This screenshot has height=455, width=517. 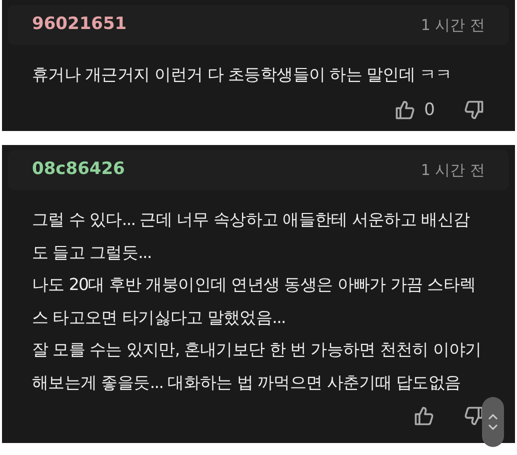 What do you see at coordinates (493, 417) in the screenshot?
I see `chevron-up-icon` at bounding box center [493, 417].